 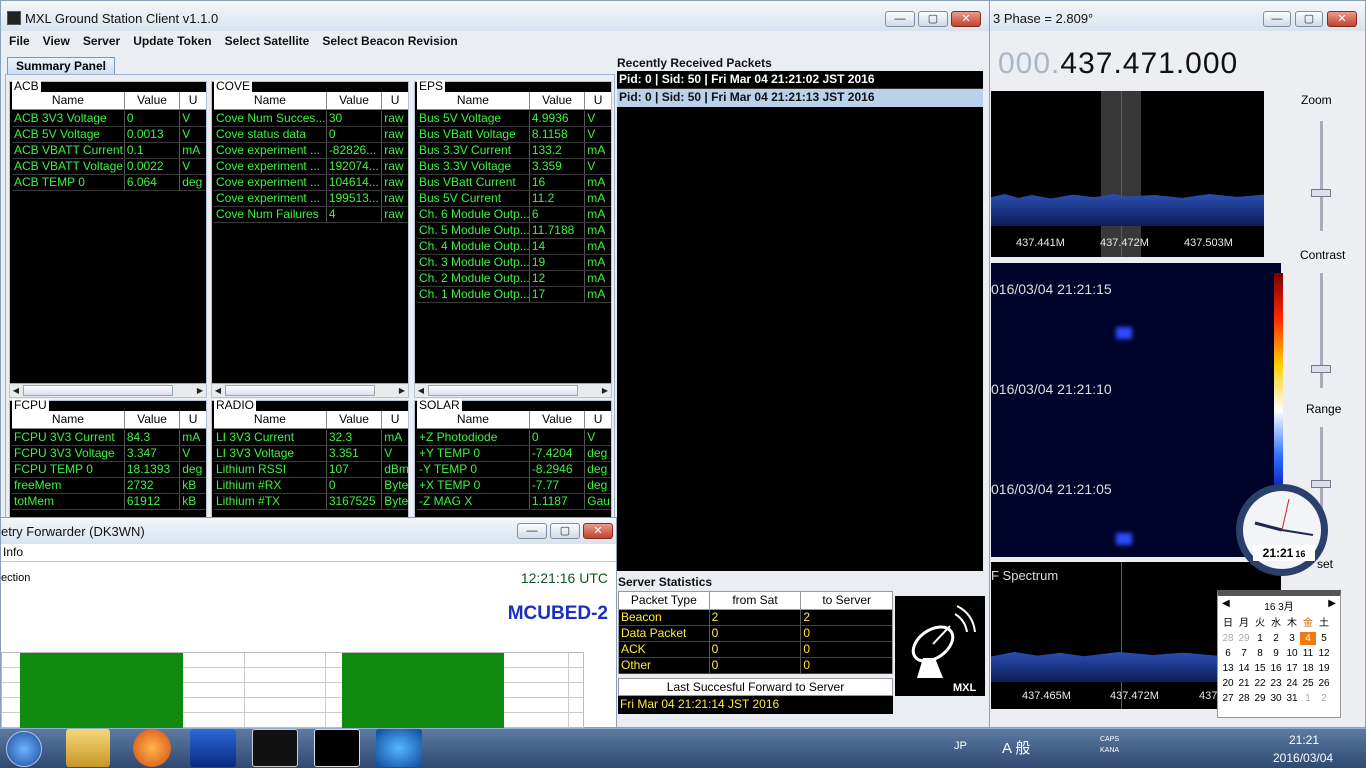 What do you see at coordinates (109, 486) in the screenshot?
I see `table-row: freeMem 2732 kB` at bounding box center [109, 486].